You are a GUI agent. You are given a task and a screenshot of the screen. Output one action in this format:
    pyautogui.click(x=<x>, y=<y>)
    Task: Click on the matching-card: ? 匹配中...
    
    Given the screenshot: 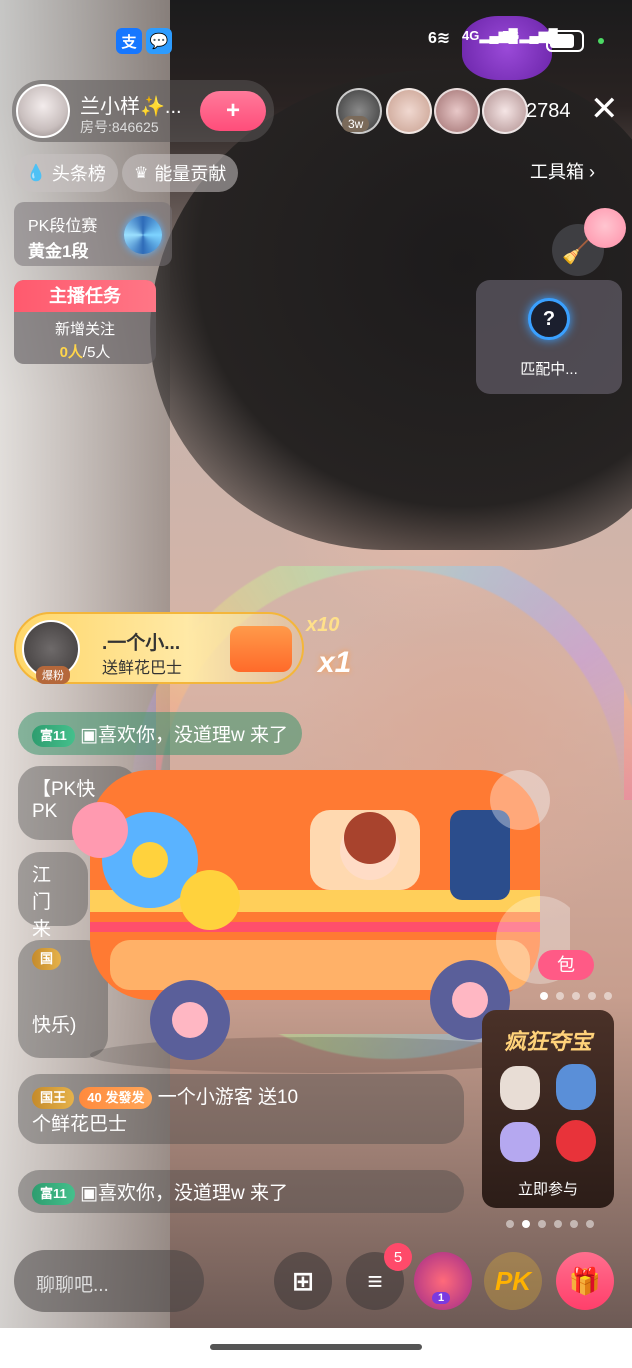 What is the action you would take?
    pyautogui.click(x=549, y=337)
    